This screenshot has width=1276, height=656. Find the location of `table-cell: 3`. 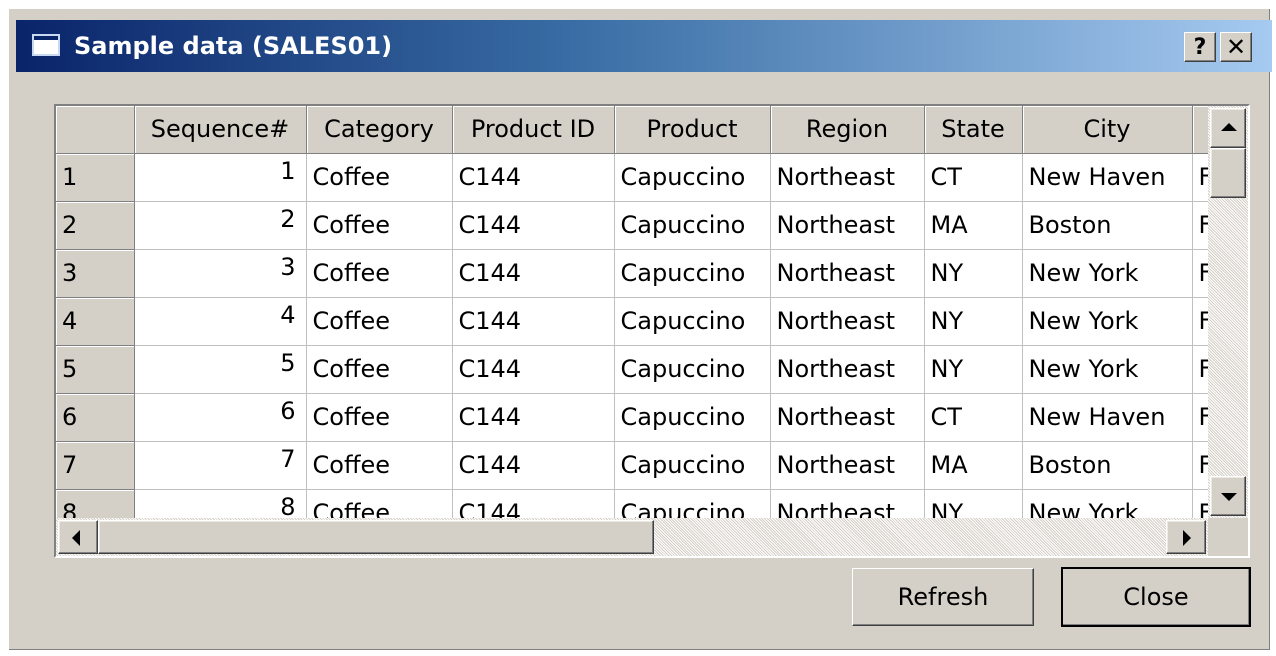

table-cell: 3 is located at coordinates (220, 273).